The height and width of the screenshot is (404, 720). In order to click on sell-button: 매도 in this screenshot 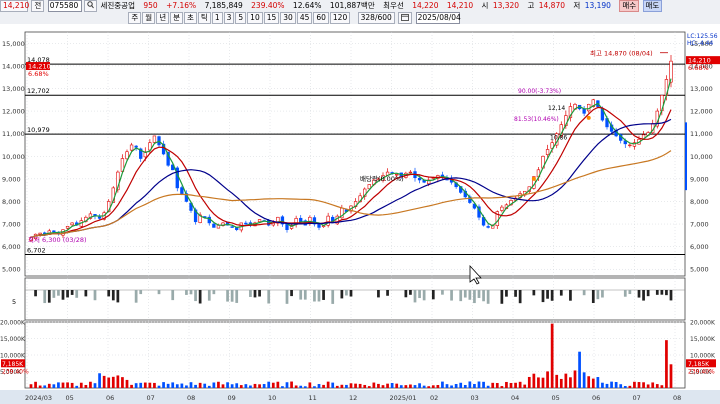, I will do `click(652, 6)`.